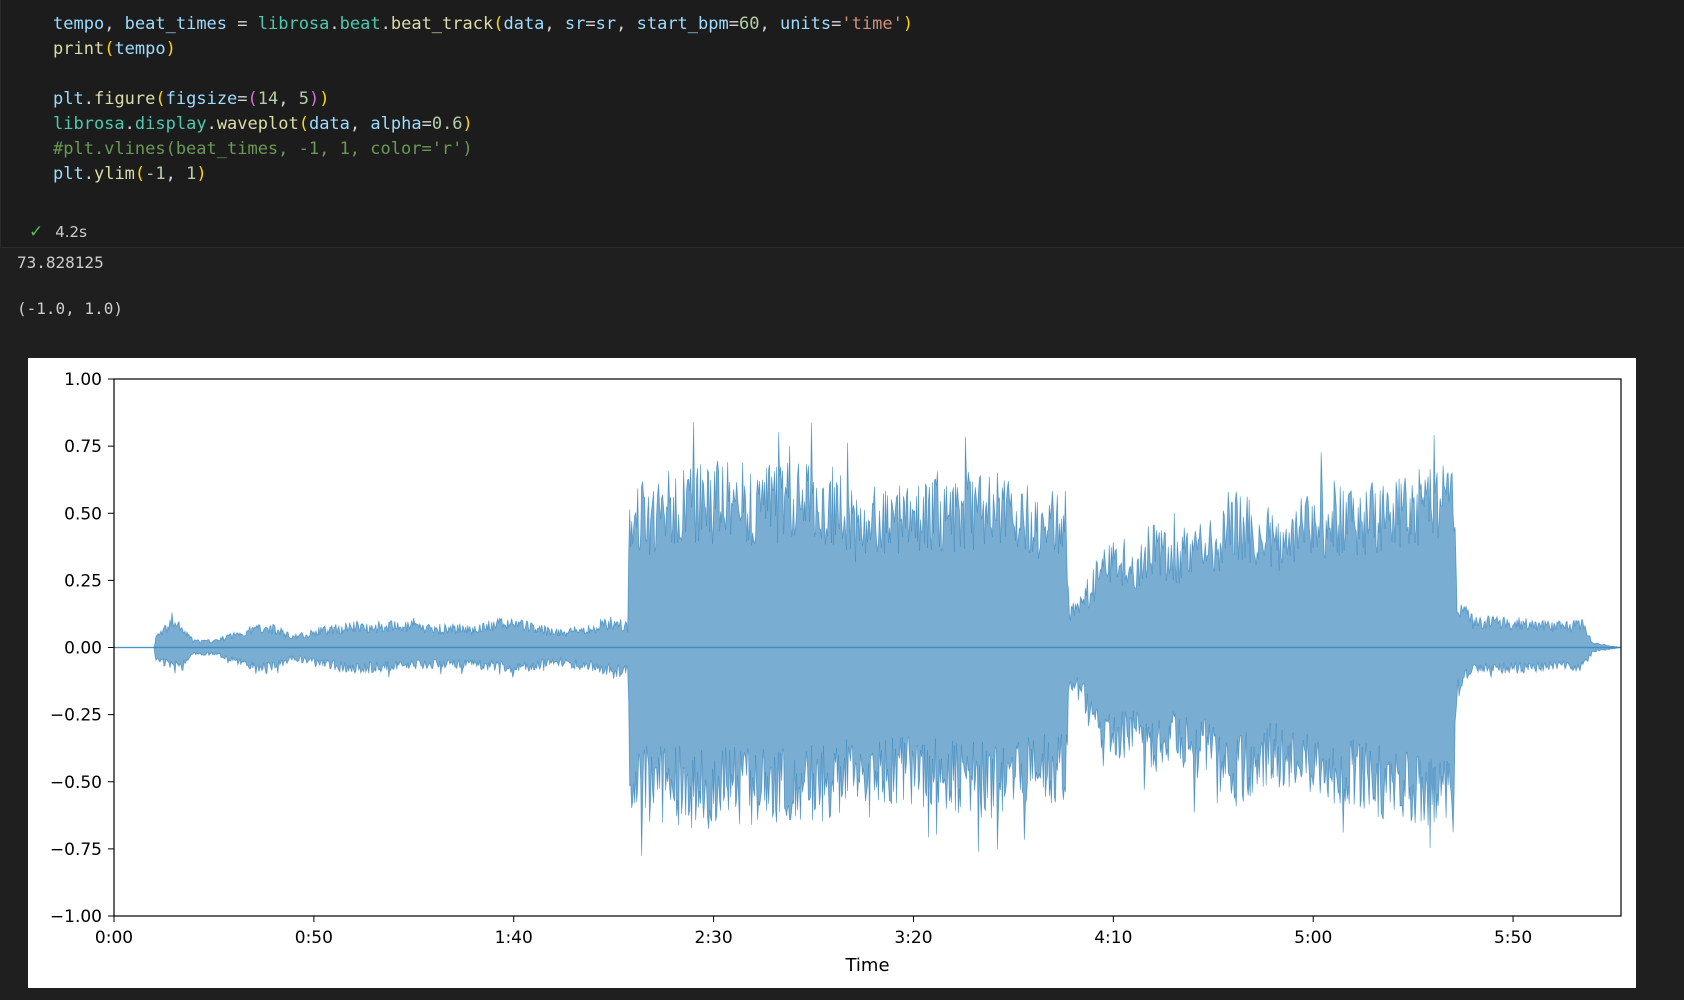 This screenshot has width=1684, height=1000. Describe the element at coordinates (483, 74) in the screenshot. I see `code-line` at that location.